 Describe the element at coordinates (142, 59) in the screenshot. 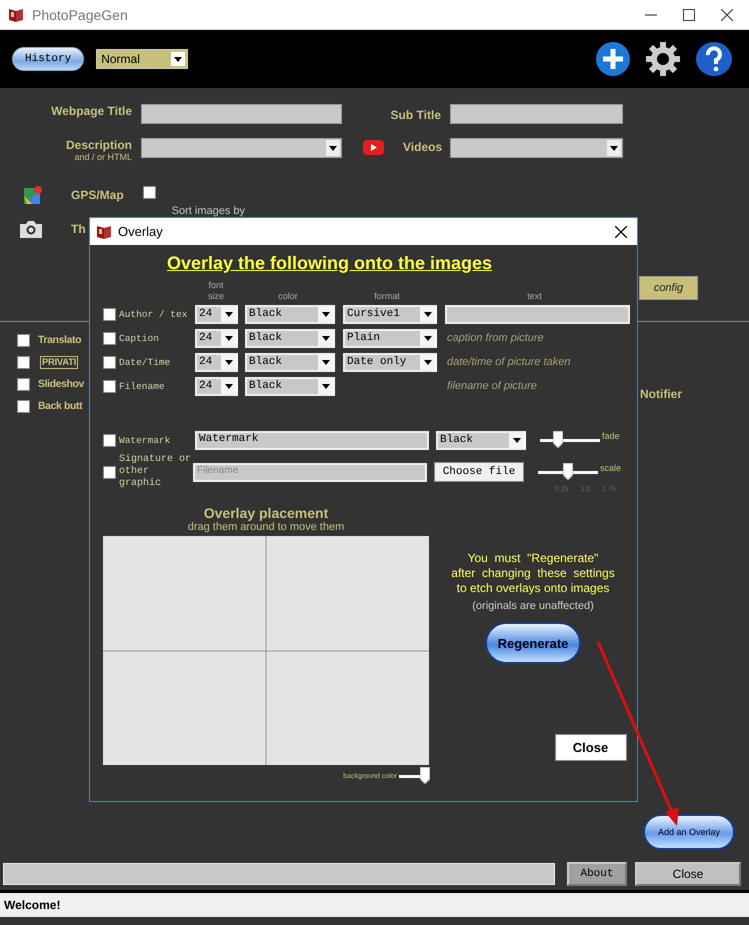

I see `mode-dropdown: Normal` at that location.